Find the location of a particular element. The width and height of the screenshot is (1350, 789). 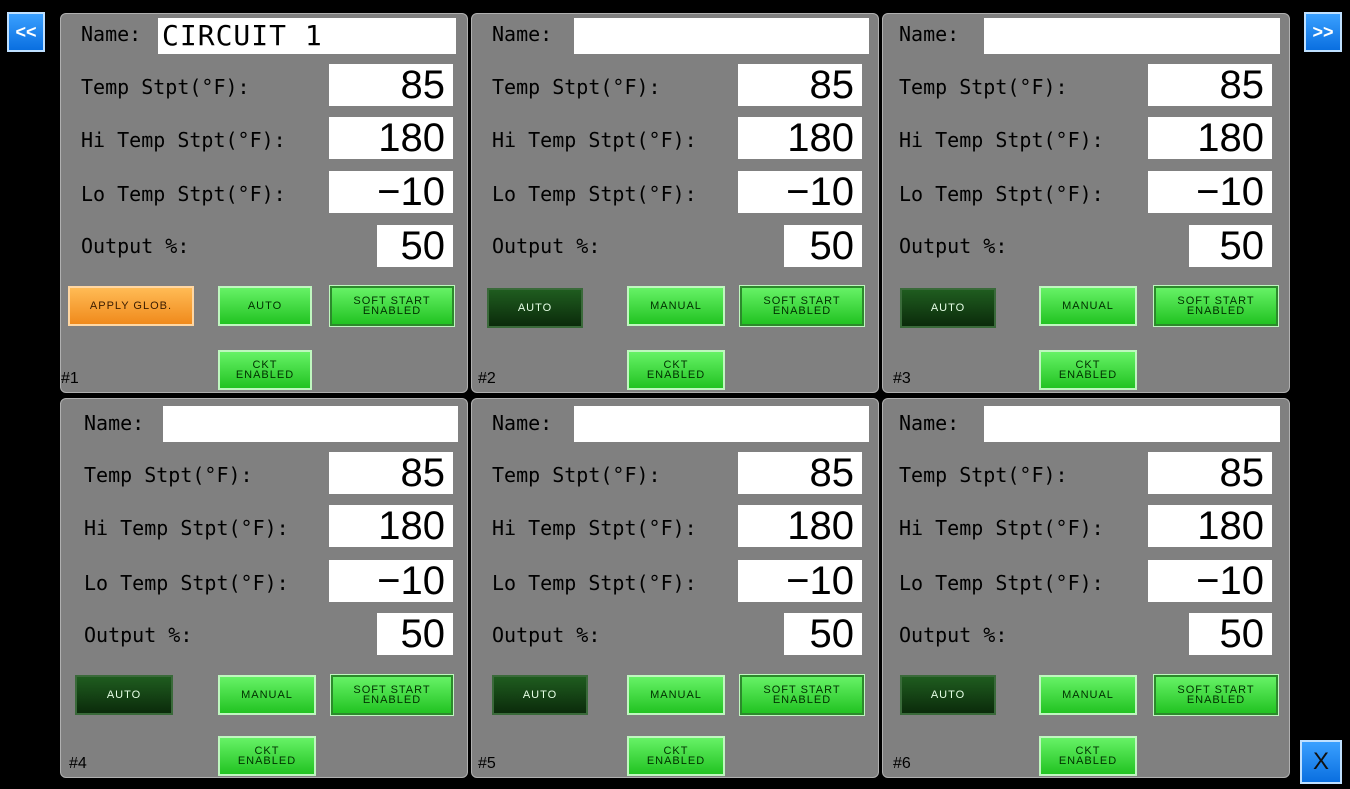

apply-global-button: APPLY GLOB. is located at coordinates (131, 306).